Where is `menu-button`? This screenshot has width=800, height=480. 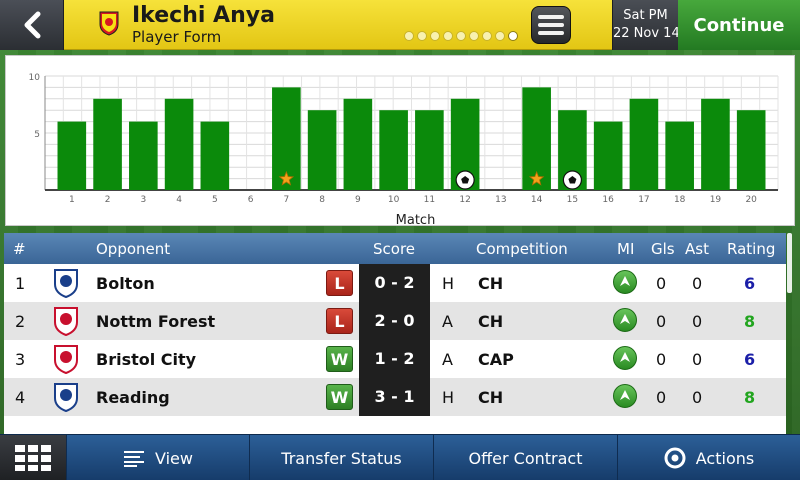 menu-button is located at coordinates (551, 25).